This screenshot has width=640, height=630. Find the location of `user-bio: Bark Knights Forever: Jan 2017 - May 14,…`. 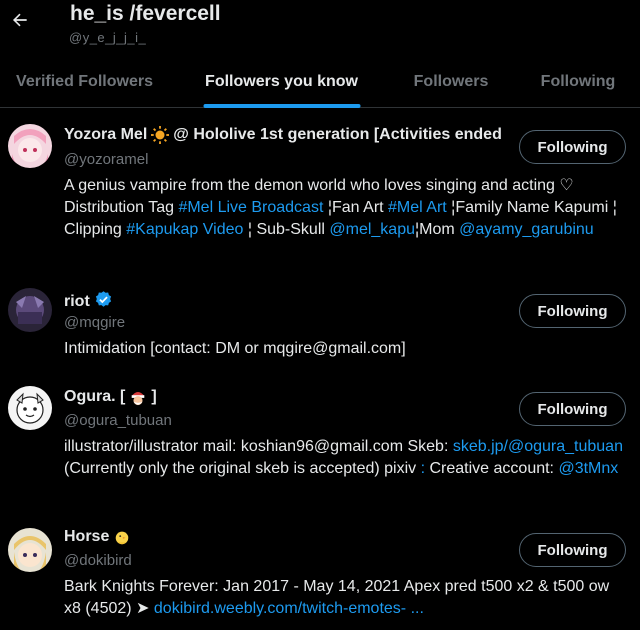

user-bio: Bark Knights Forever: Jan 2017 - May 14,… is located at coordinates (337, 597).